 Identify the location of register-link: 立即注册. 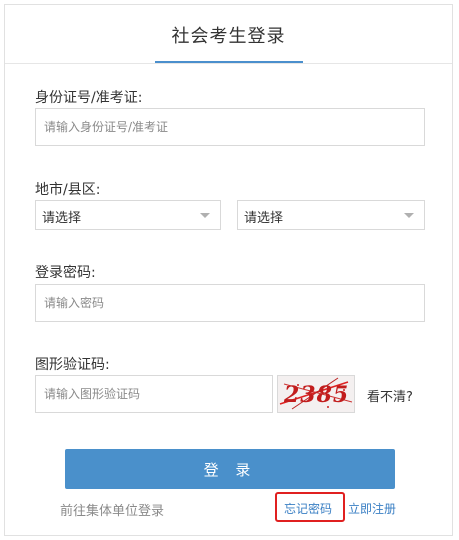
(372, 508).